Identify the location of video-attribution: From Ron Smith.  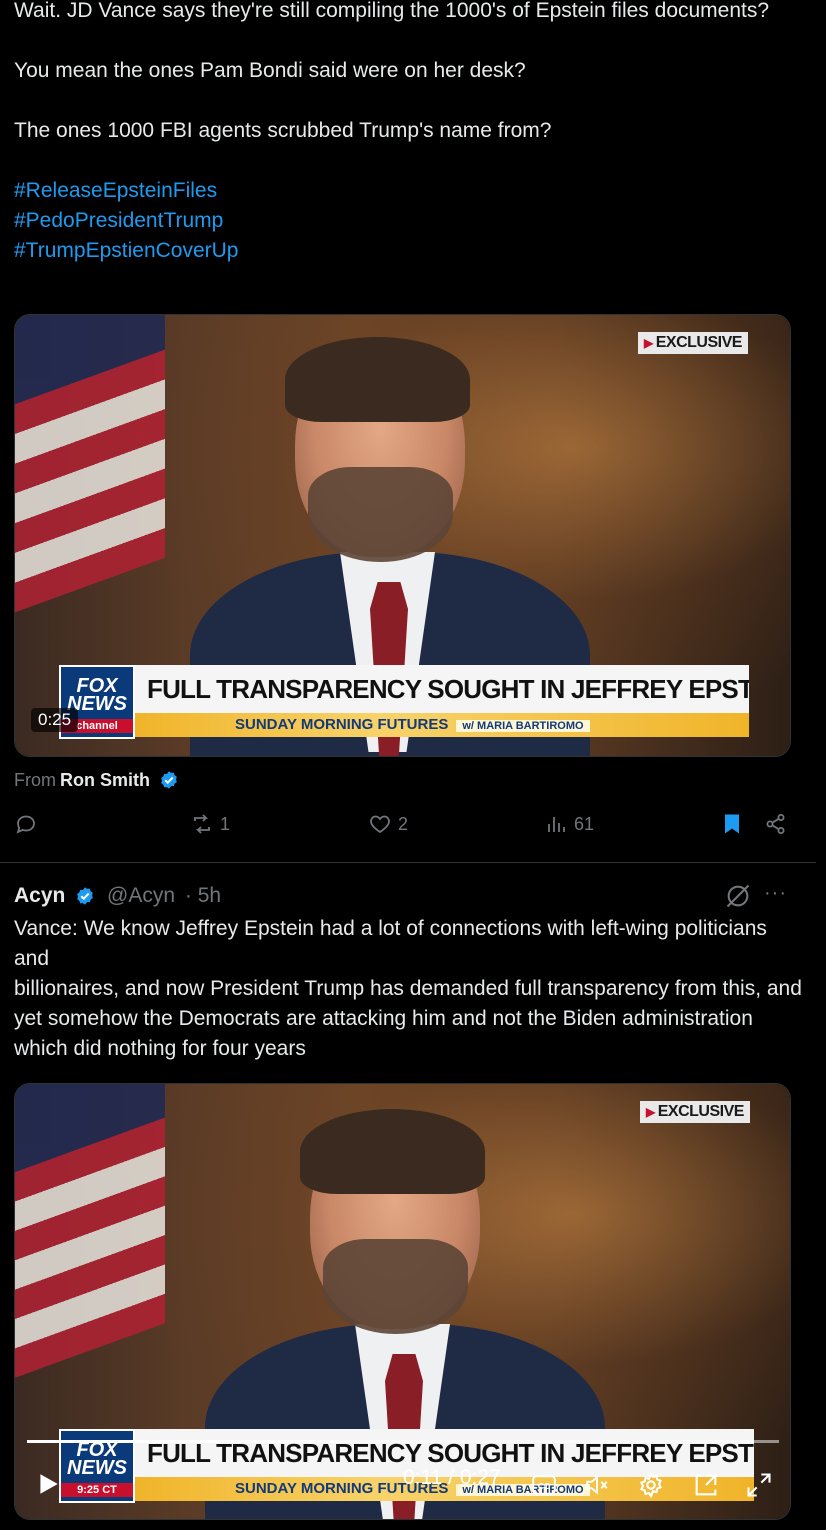
(96, 780).